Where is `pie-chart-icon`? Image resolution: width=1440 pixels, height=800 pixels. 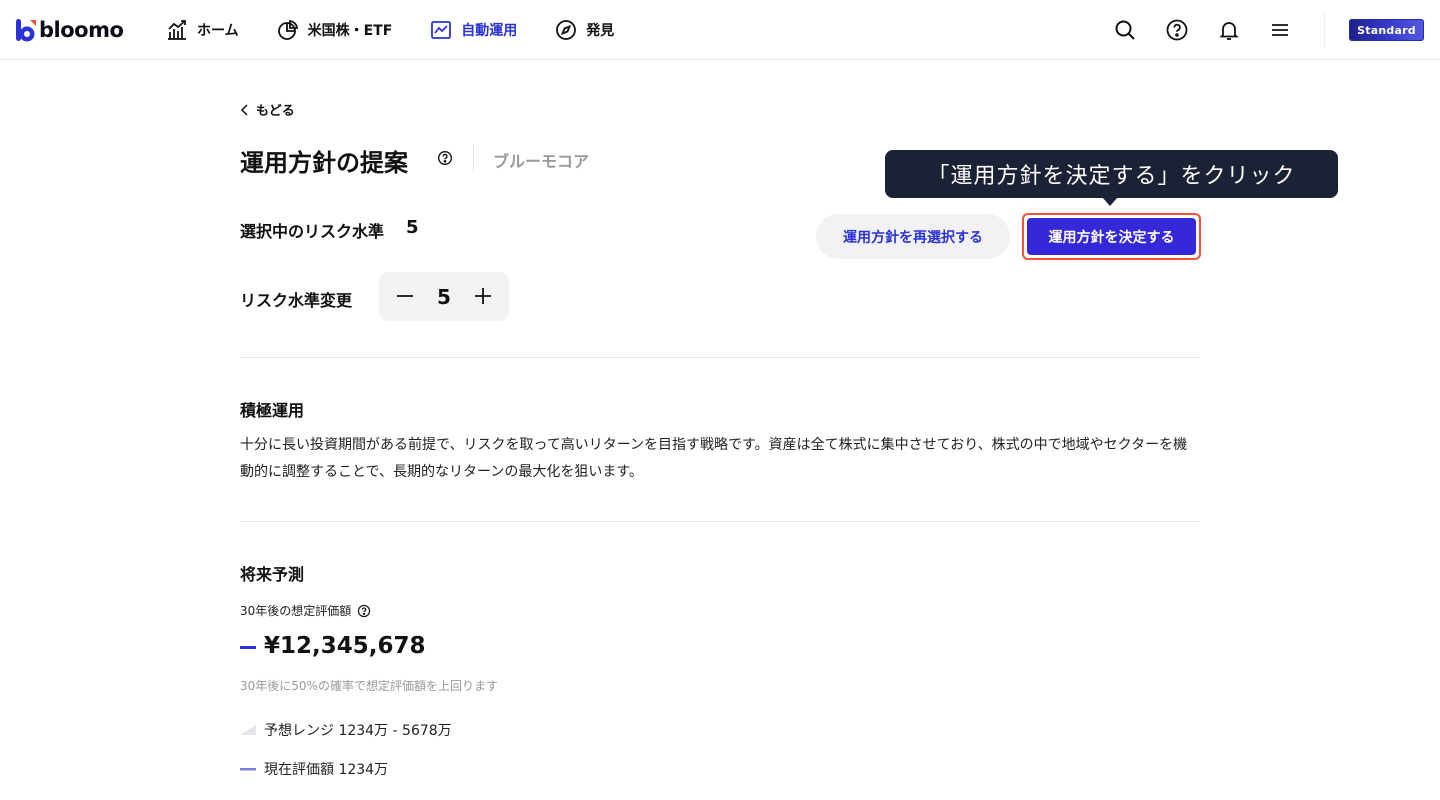 pie-chart-icon is located at coordinates (287, 29).